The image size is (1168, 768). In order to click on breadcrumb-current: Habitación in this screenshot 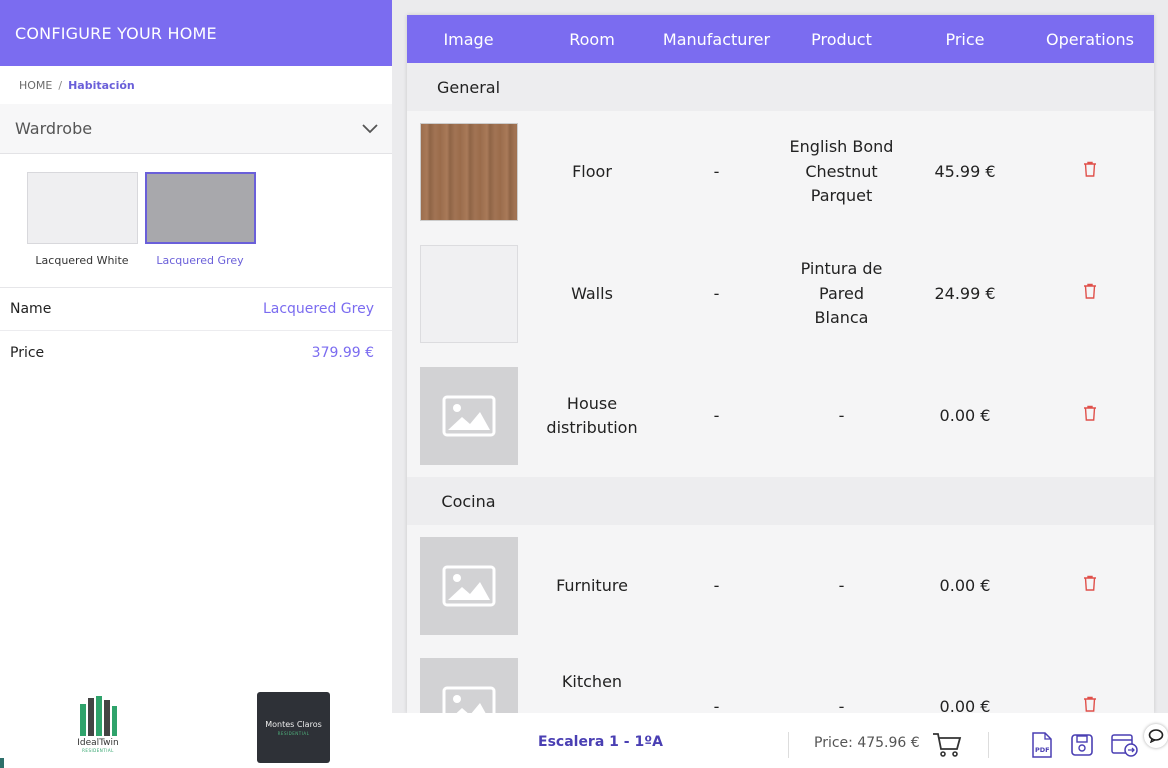, I will do `click(101, 85)`.